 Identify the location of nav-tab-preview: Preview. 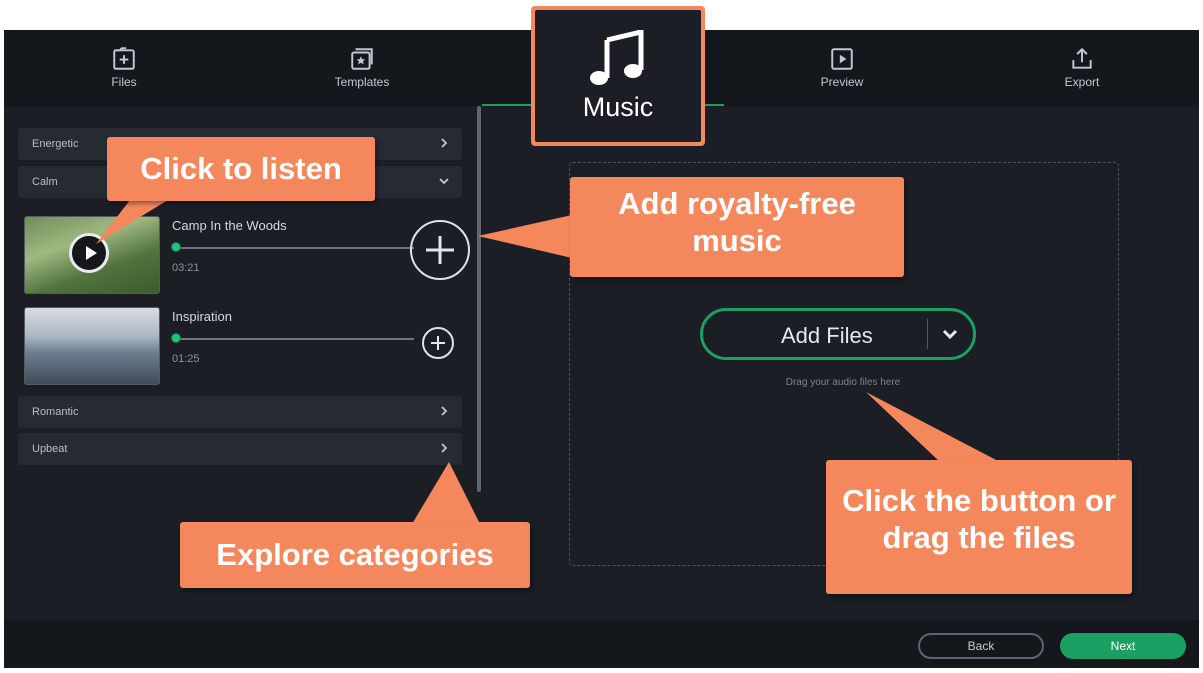
(842, 67).